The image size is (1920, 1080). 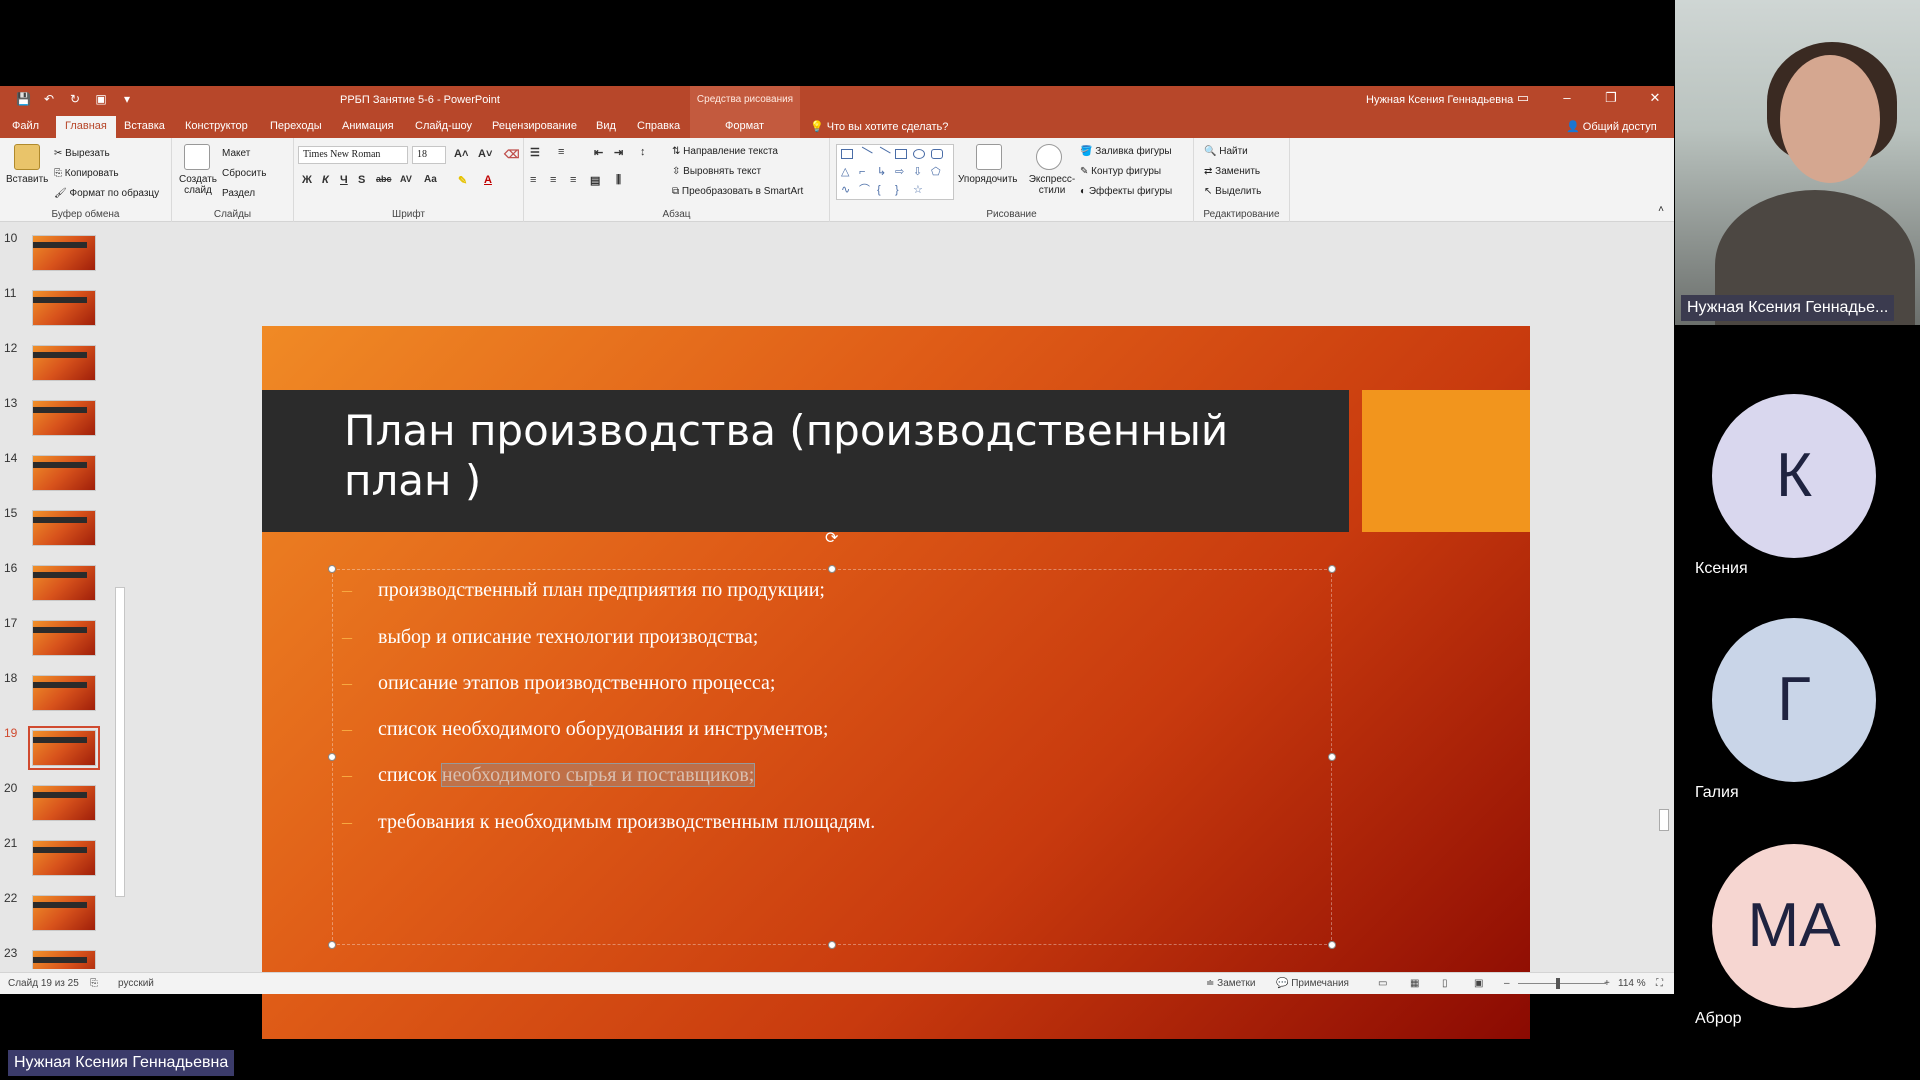 I want to click on slide-sorter-icon: ▦, so click(x=1414, y=983).